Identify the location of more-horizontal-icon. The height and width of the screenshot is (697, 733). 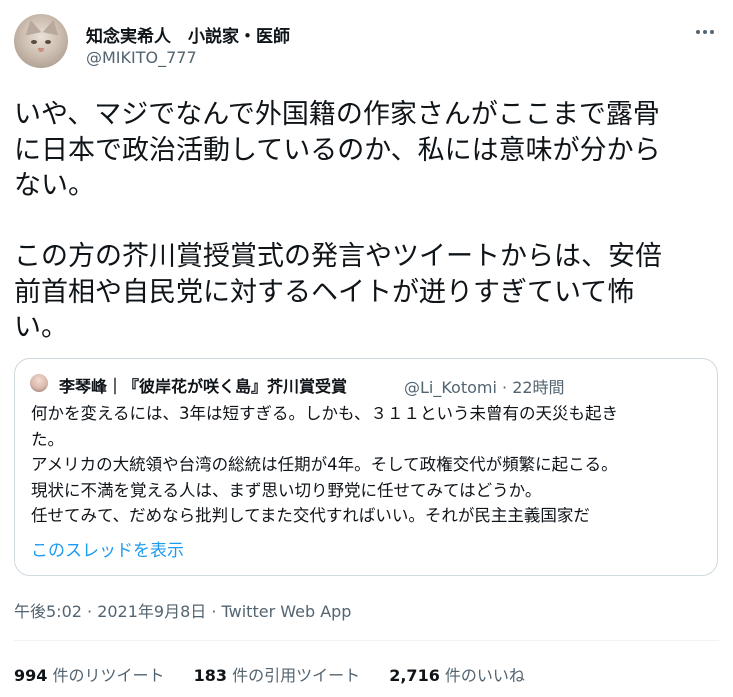
(705, 32).